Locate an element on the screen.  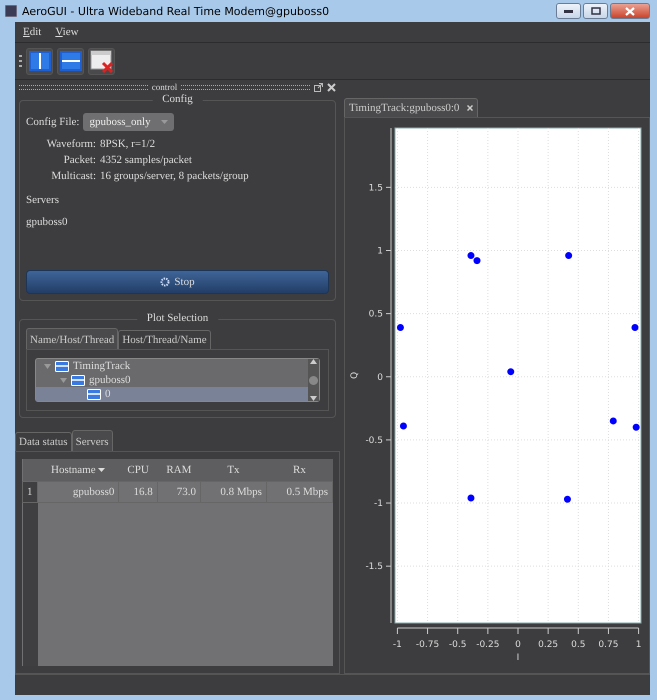
x-tick-label: -0.25 is located at coordinates (488, 645).